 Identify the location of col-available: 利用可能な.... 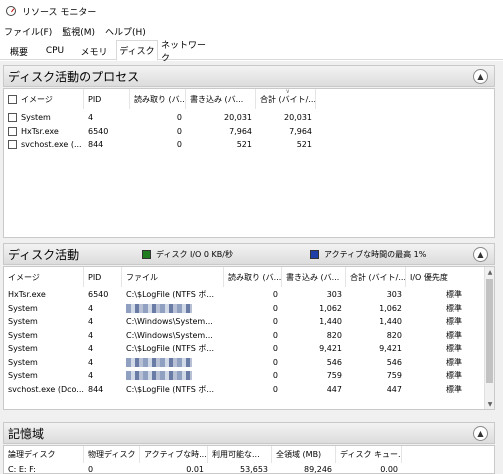
(240, 454).